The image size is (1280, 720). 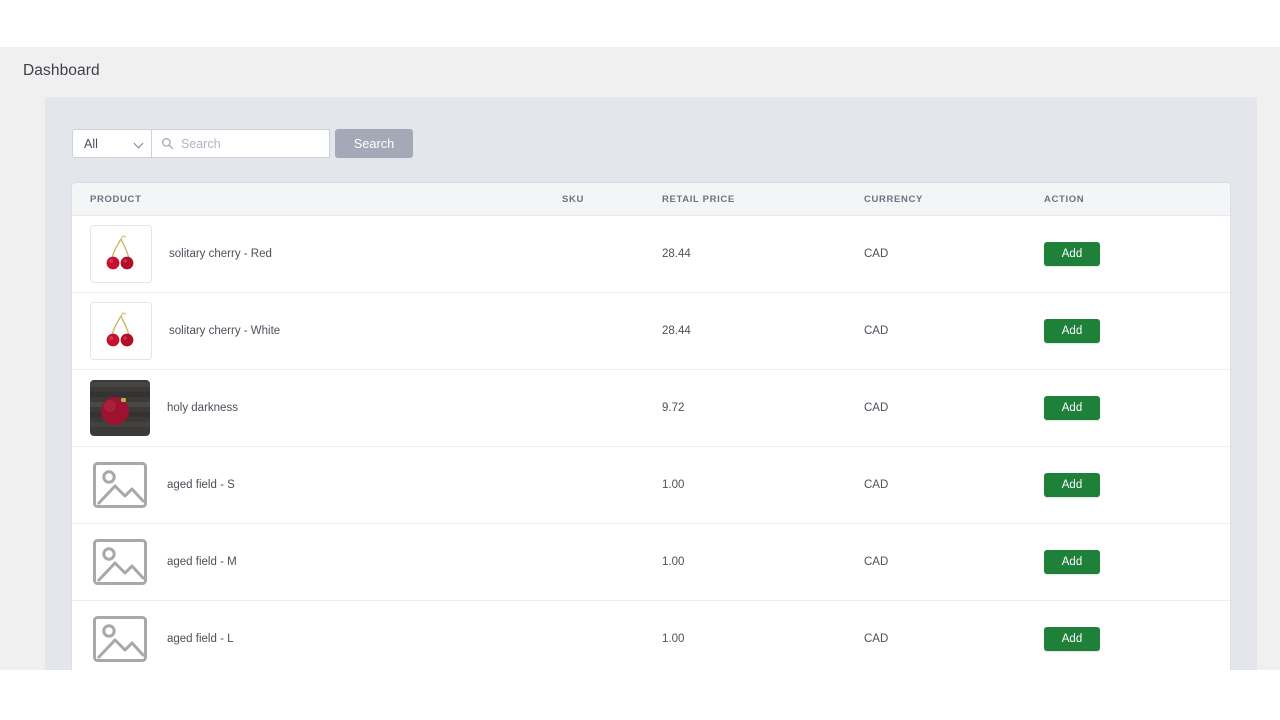 What do you see at coordinates (651, 562) in the screenshot?
I see `table-row: aged field - M 1.00 CAD Add` at bounding box center [651, 562].